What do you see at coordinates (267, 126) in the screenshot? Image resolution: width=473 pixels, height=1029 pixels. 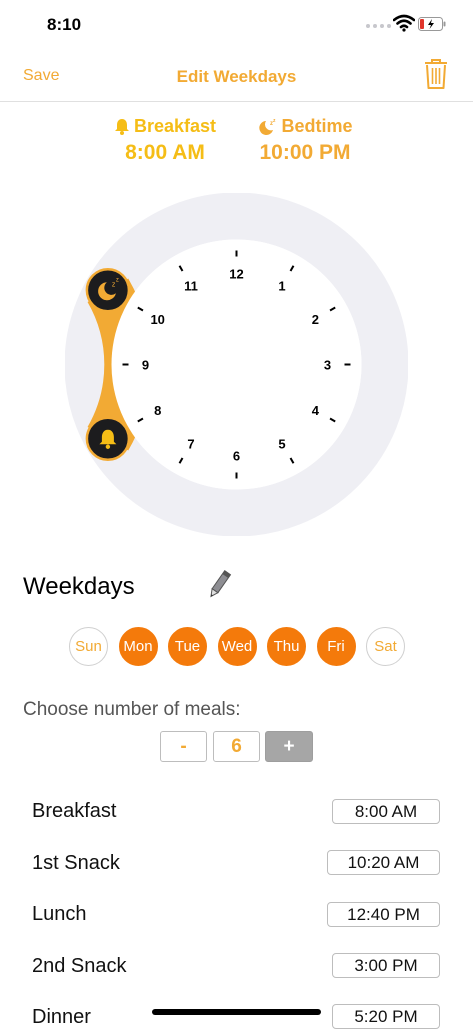 I see `moon-icon: z z` at bounding box center [267, 126].